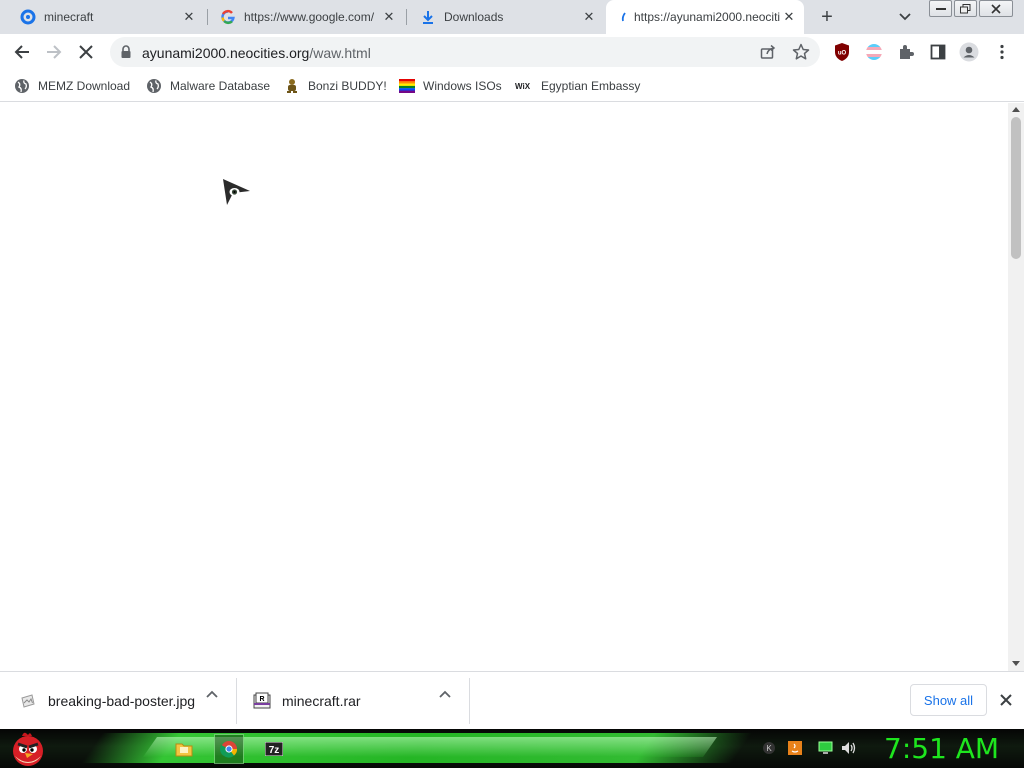 The image size is (1024, 768). Describe the element at coordinates (1016, 109) in the screenshot. I see `scroll-up-arrow-icon` at that location.